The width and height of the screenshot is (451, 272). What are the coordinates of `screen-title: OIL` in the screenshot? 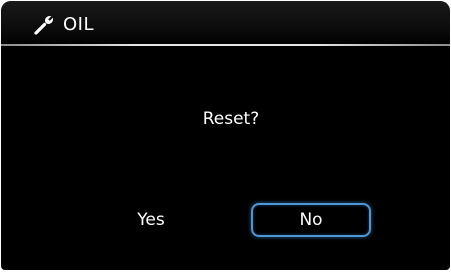 It's located at (79, 24).